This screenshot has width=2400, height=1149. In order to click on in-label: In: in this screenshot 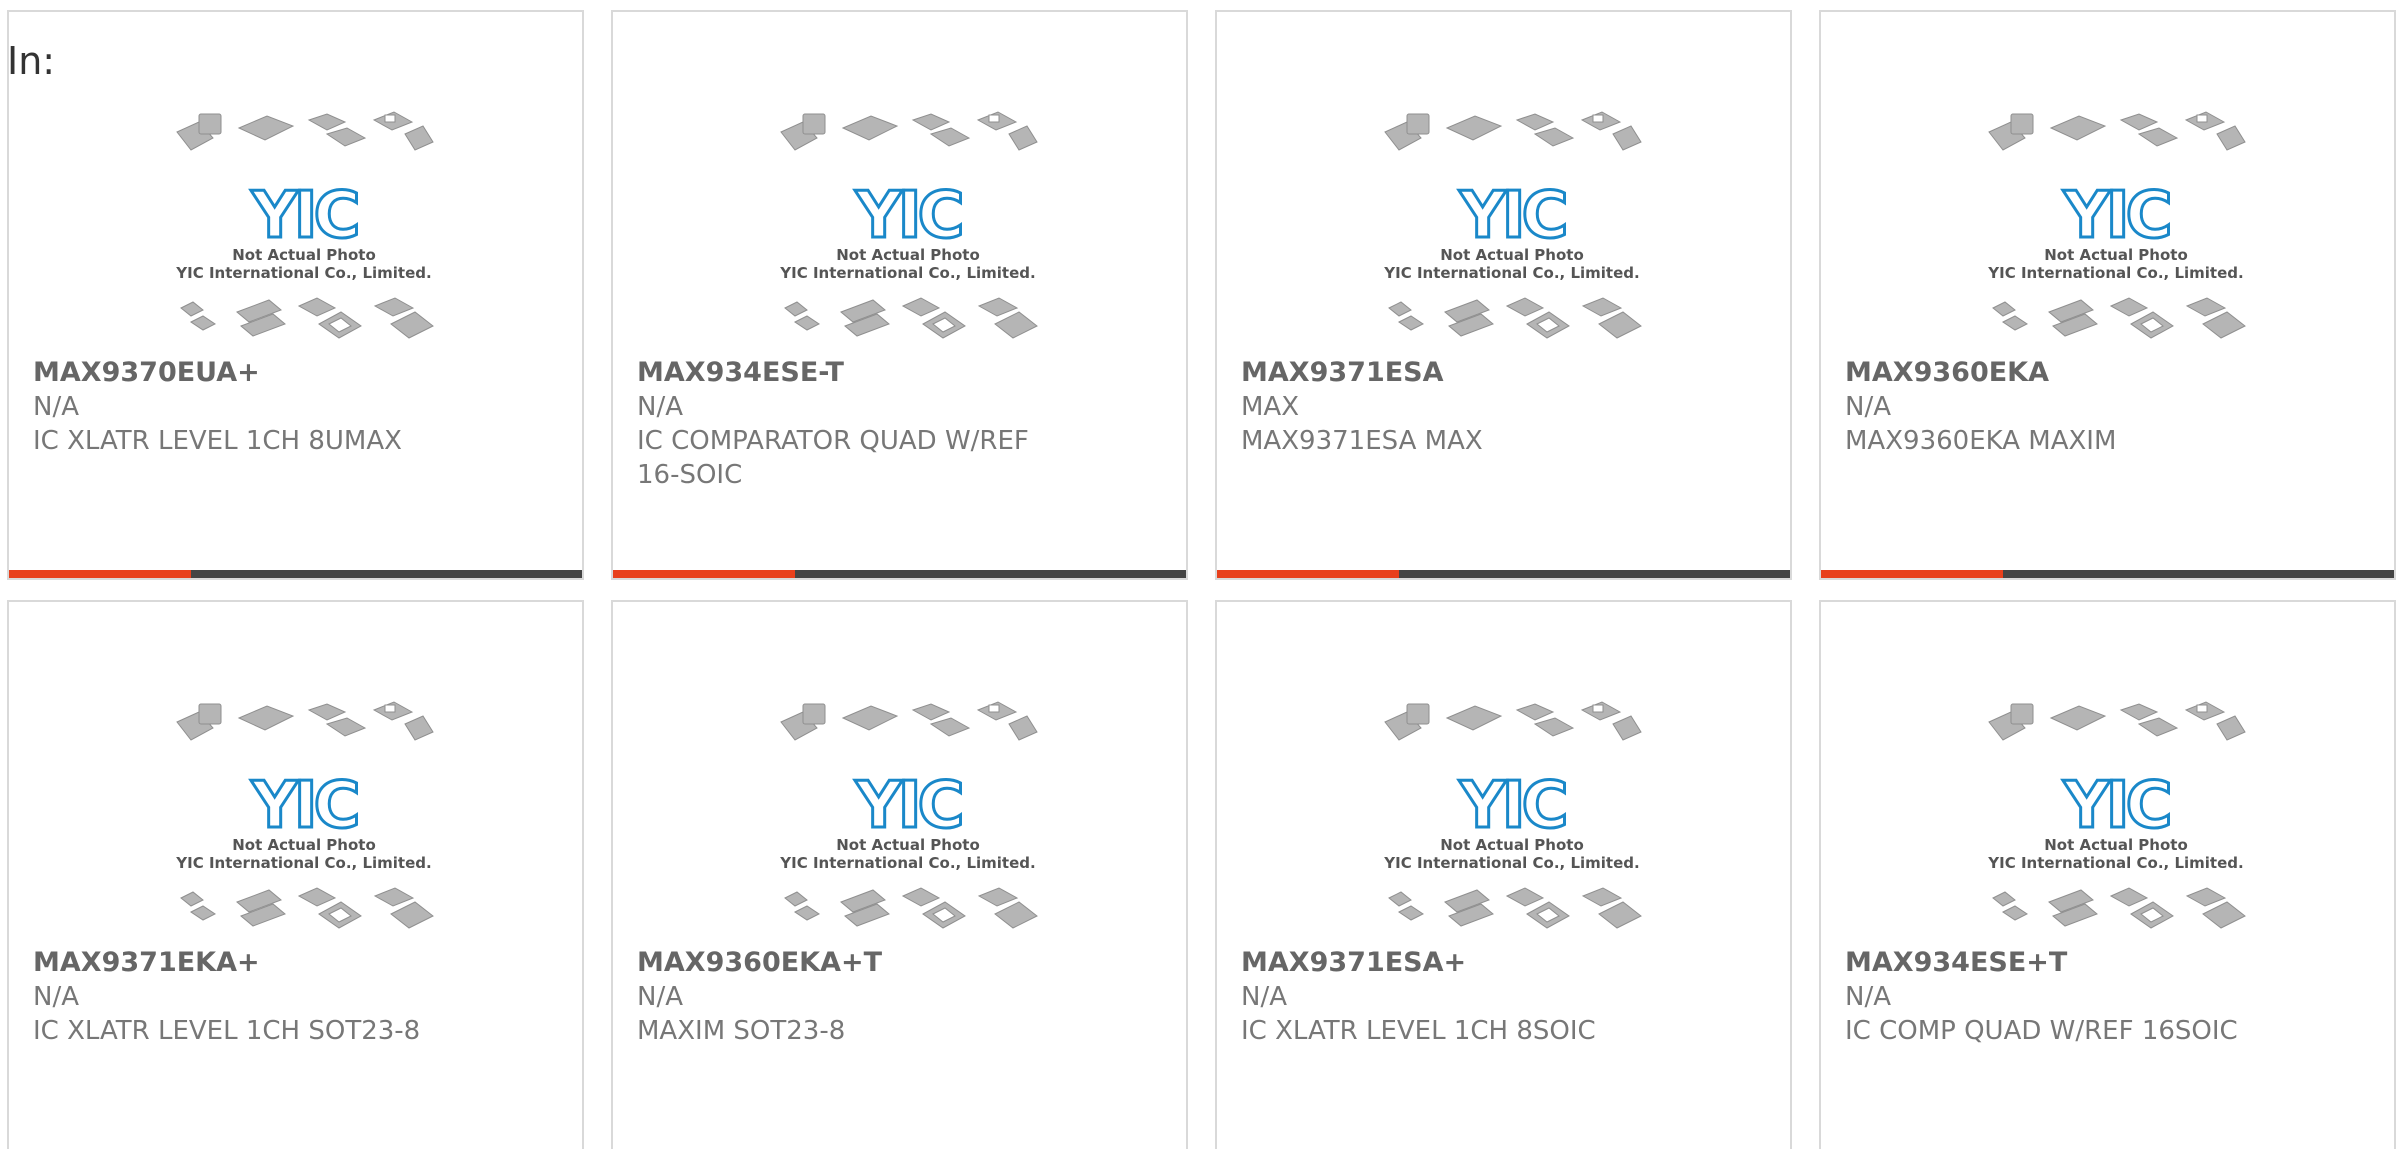, I will do `click(31, 61)`.